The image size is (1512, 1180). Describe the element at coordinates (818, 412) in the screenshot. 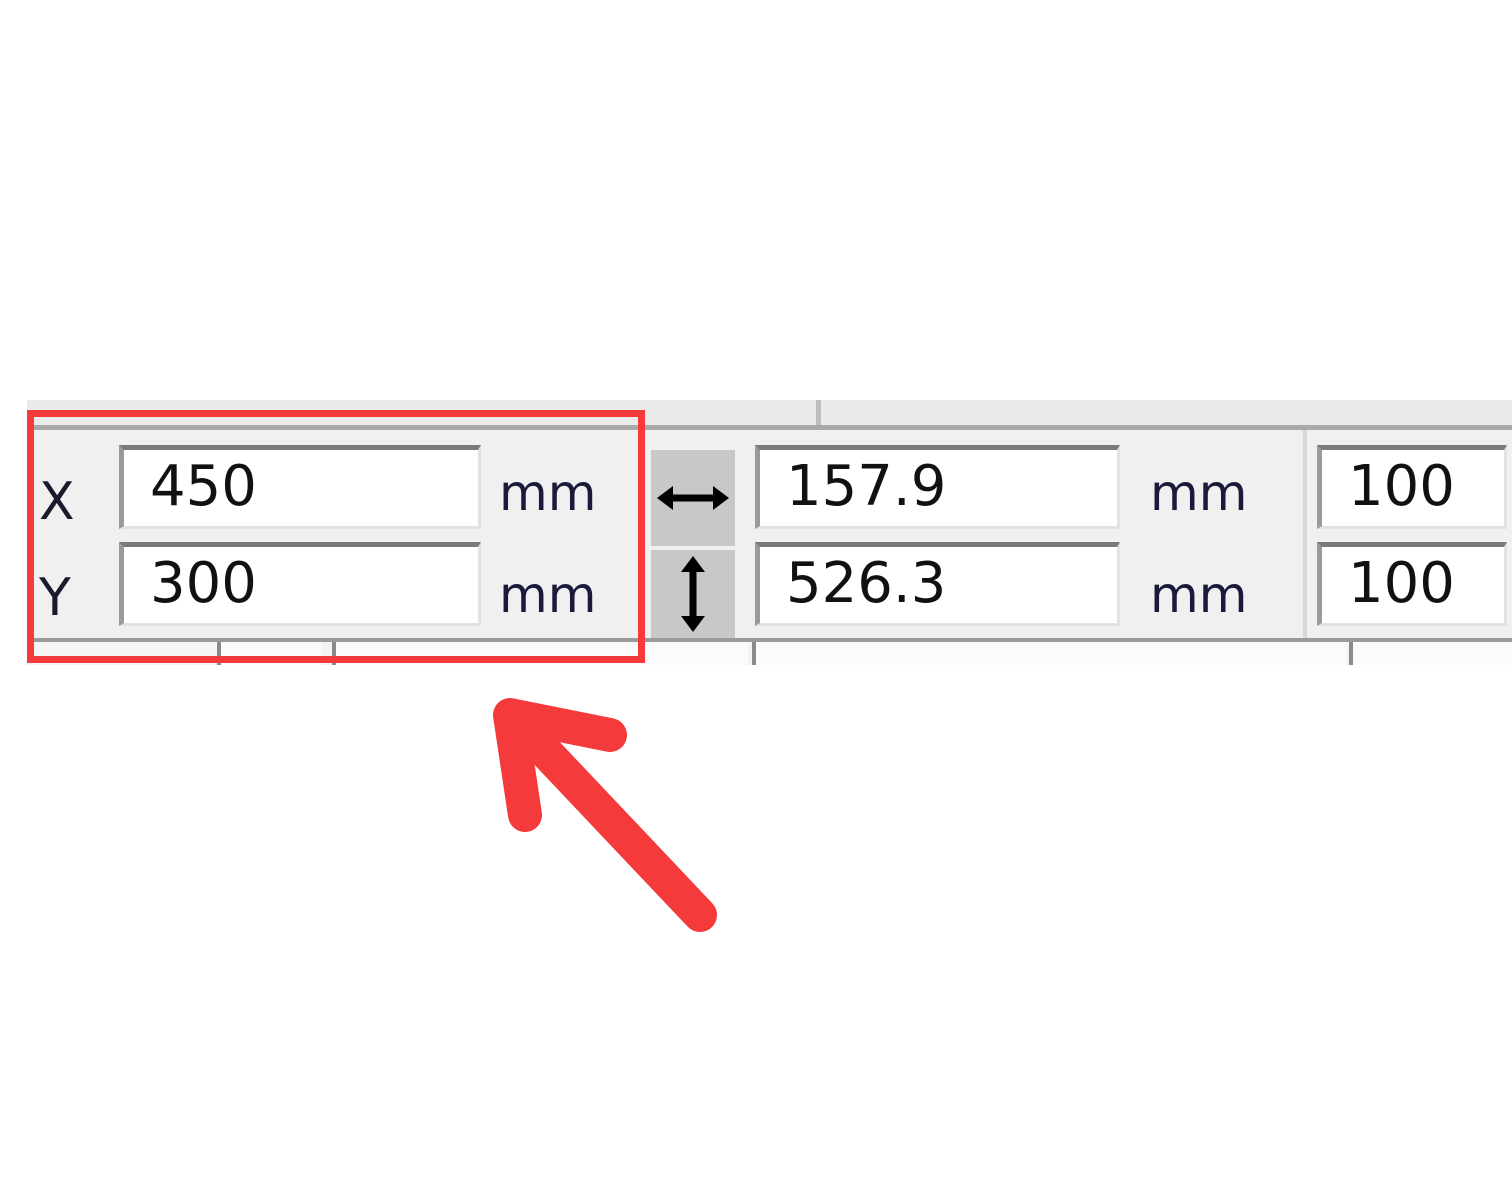

I see `toolbar-separator` at that location.